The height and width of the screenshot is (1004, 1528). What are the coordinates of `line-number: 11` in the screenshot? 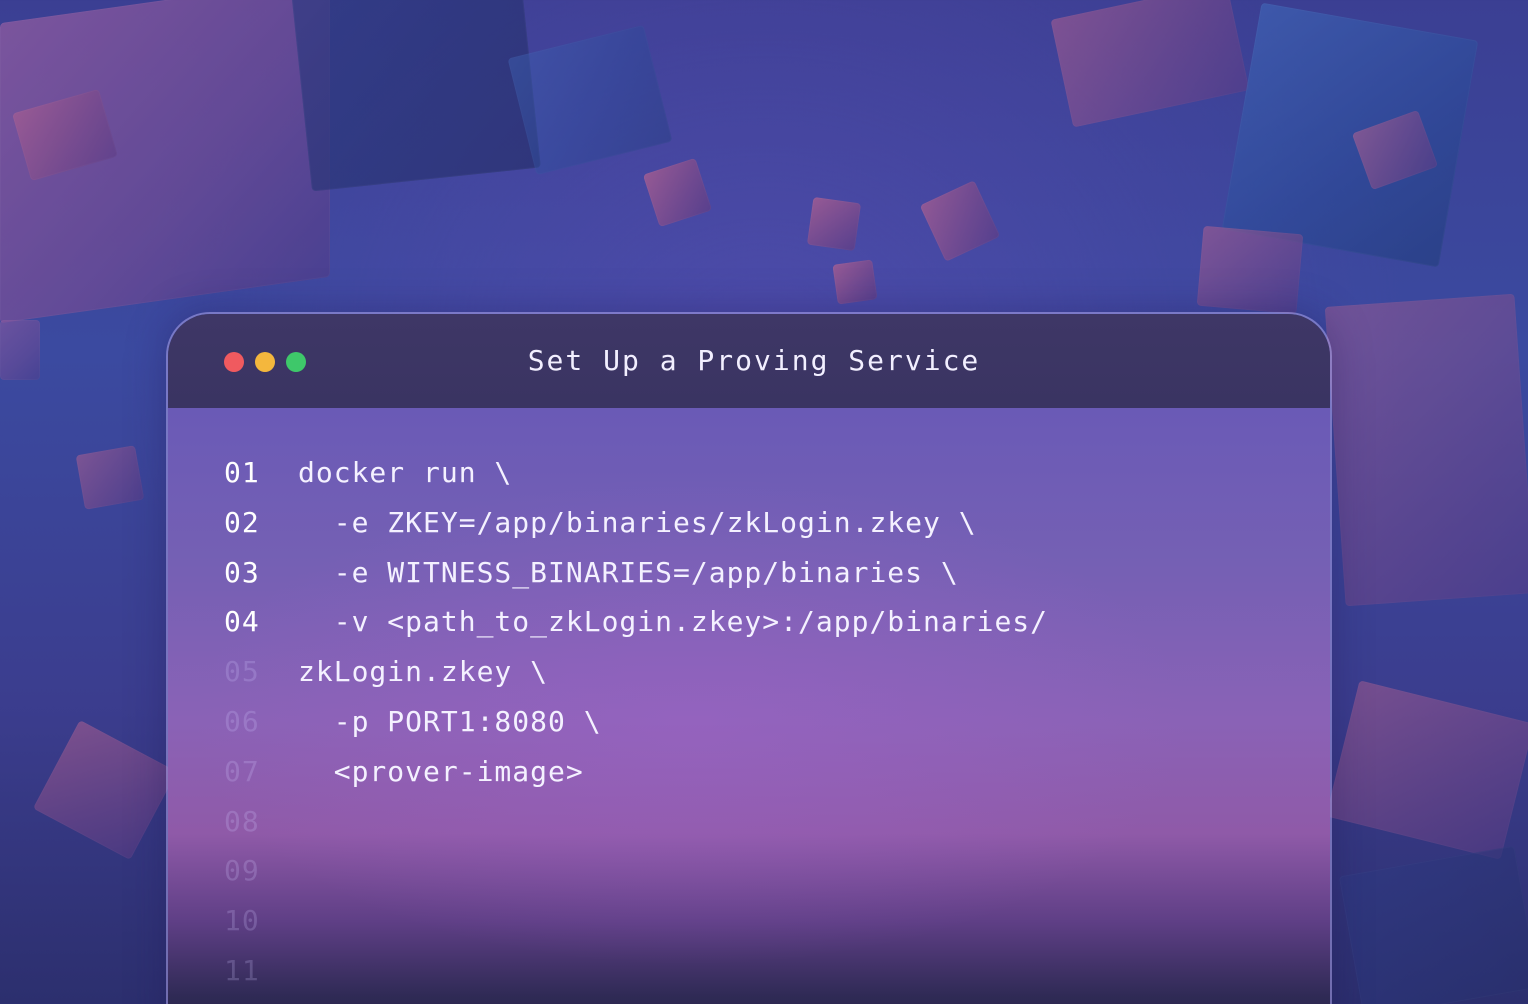 It's located at (242, 970).